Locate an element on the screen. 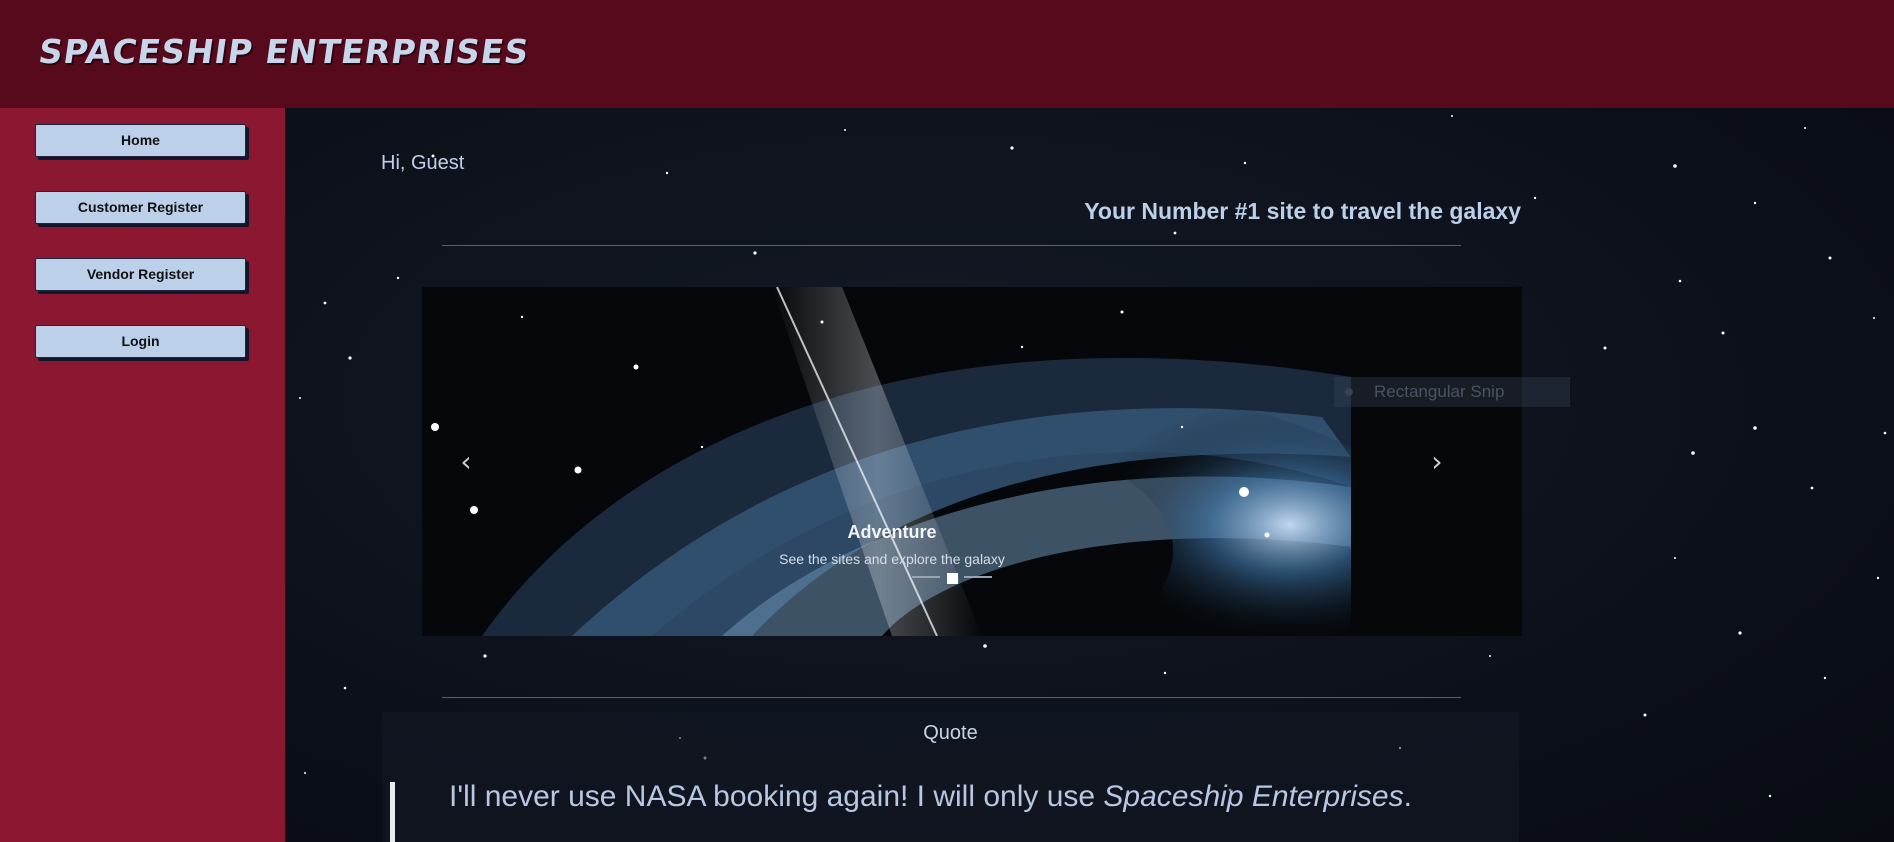  site-tagline: Your Number #1 site to travel the galaxy is located at coordinates (1302, 211).